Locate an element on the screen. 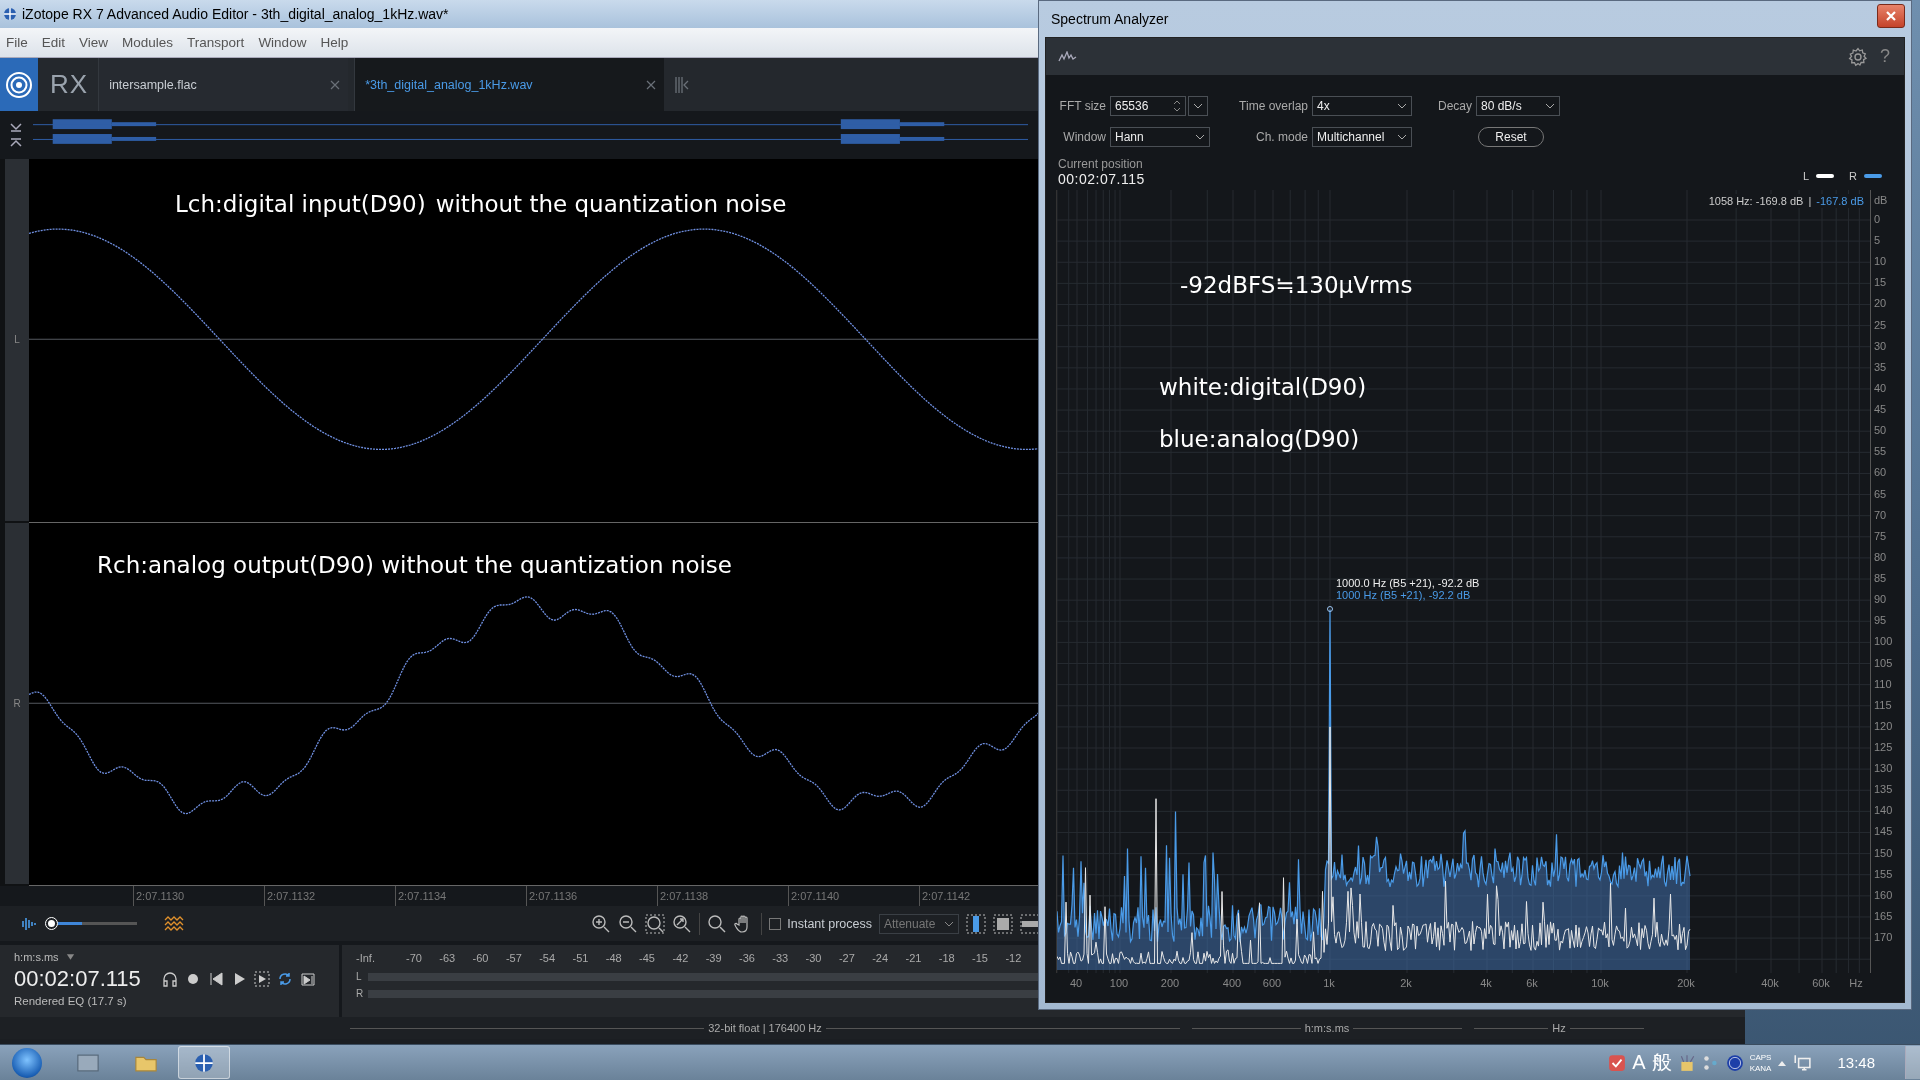  meter-tick-label: -27 is located at coordinates (846, 958).